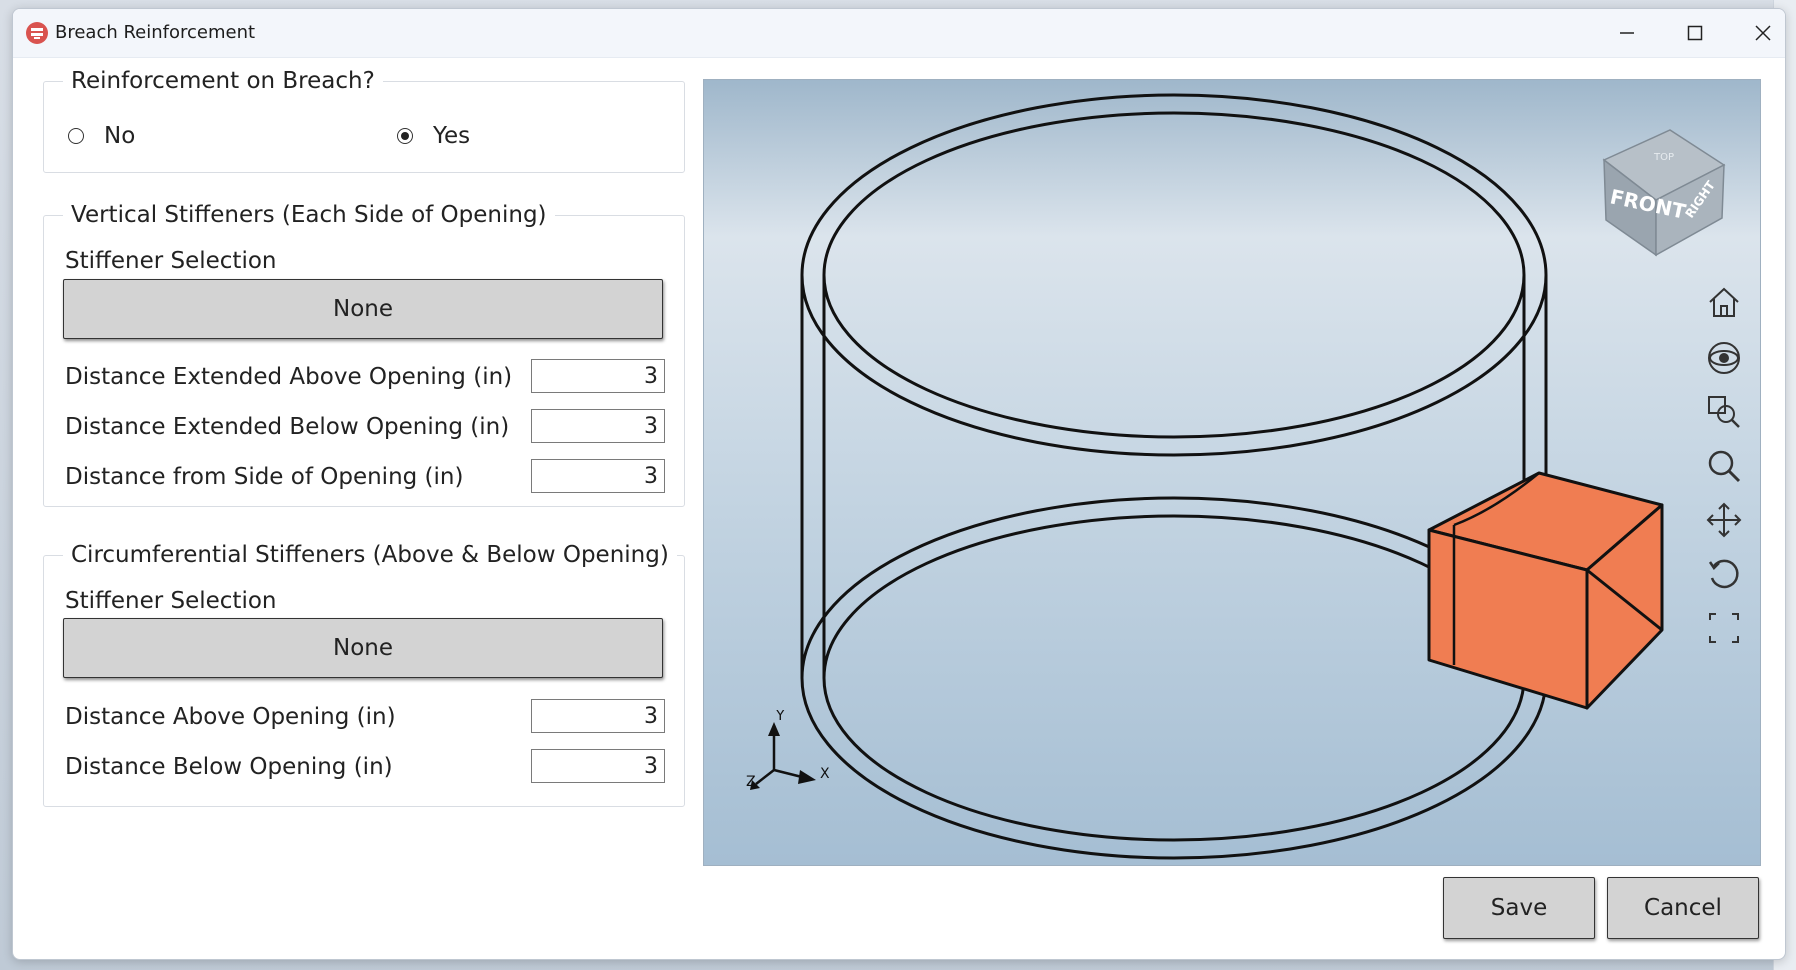  Describe the element at coordinates (363, 648) in the screenshot. I see `circumferential-stiffener-selection-button: None` at that location.